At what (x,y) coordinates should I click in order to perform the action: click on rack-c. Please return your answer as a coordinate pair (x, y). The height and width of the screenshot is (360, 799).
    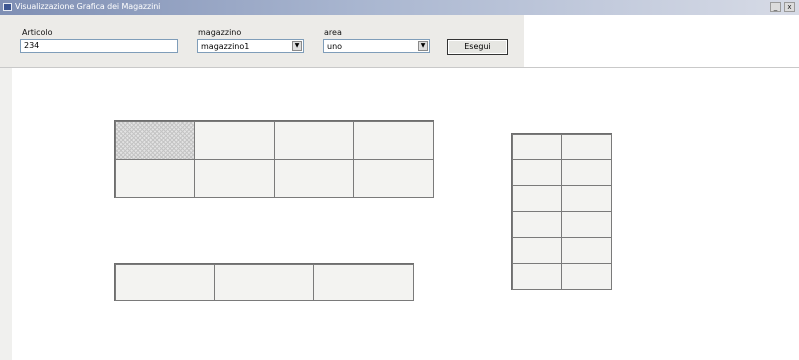
    Looking at the image, I should click on (561, 211).